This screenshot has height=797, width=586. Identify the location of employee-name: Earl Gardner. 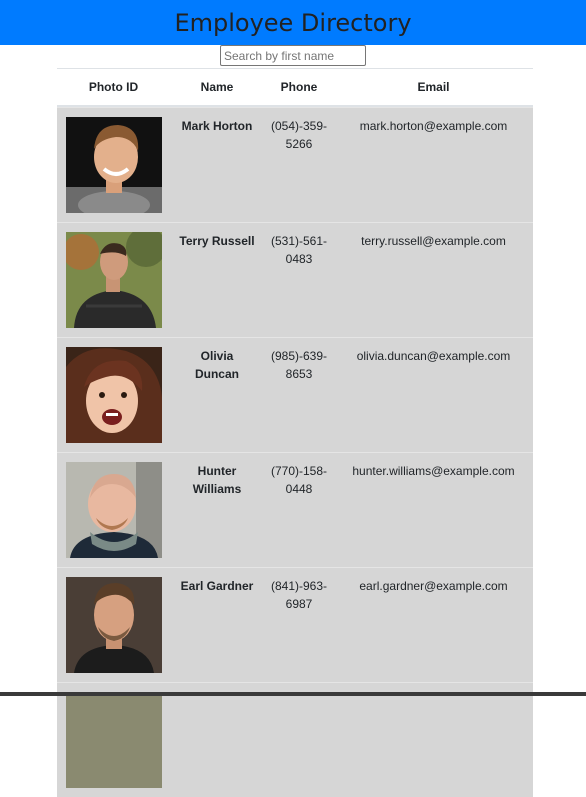
(217, 586).